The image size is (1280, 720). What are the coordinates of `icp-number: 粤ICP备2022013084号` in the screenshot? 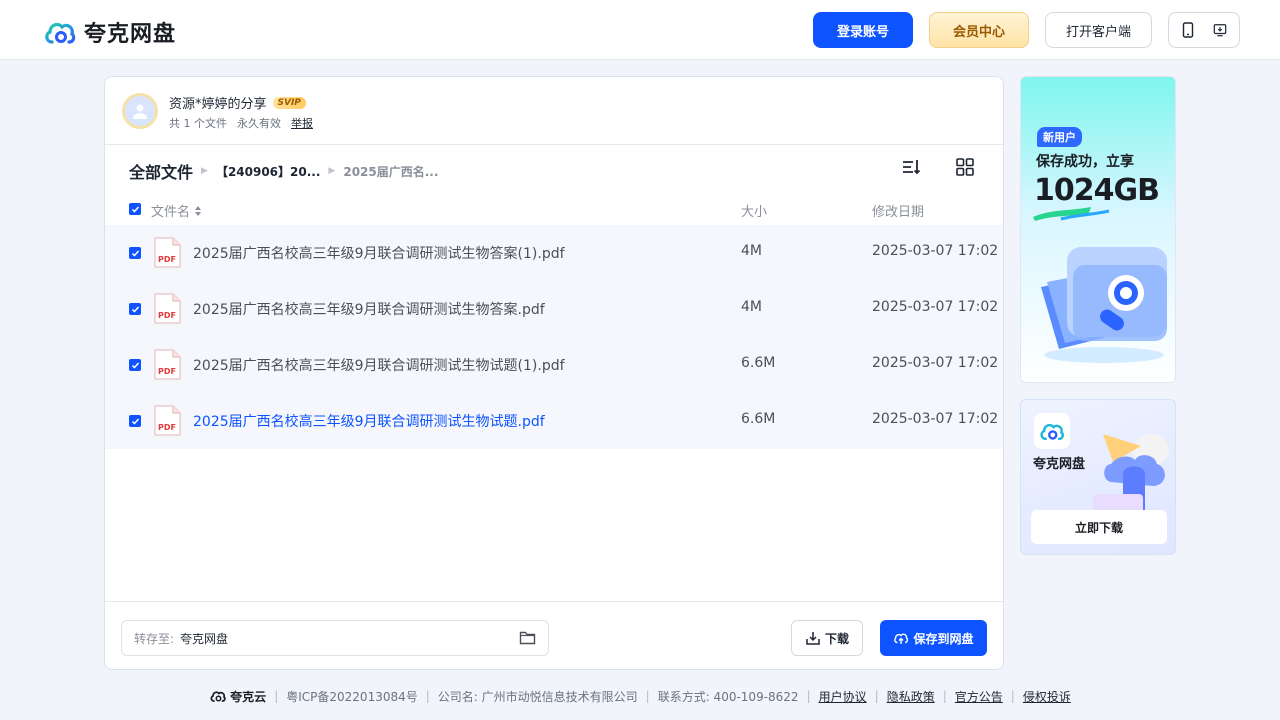 It's located at (352, 696).